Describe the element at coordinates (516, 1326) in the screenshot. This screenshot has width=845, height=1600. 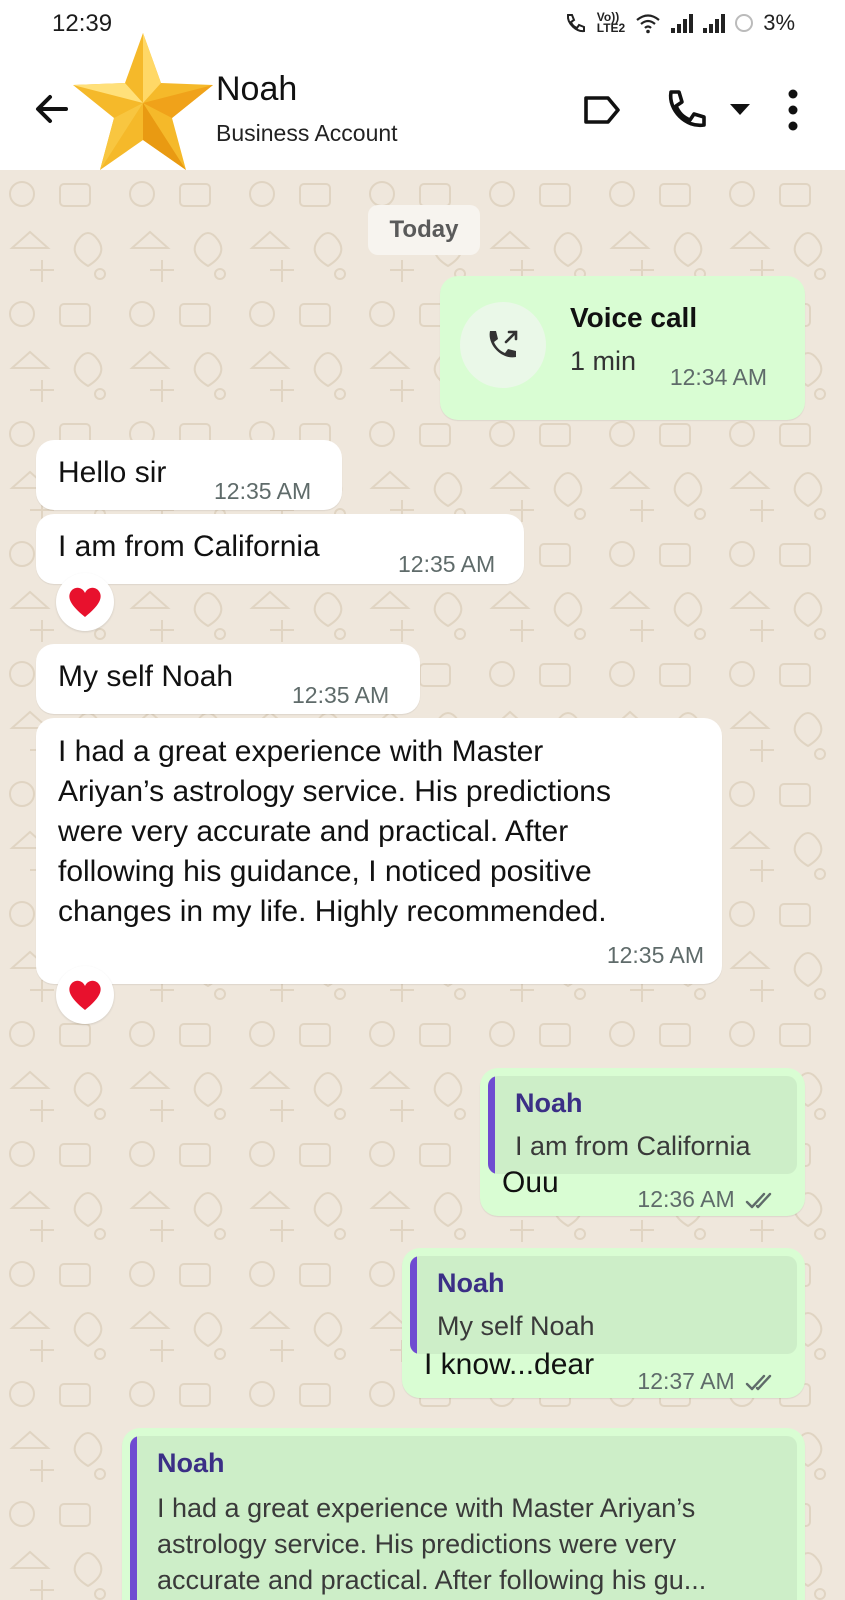
I see `quote-text: My self Noah` at that location.